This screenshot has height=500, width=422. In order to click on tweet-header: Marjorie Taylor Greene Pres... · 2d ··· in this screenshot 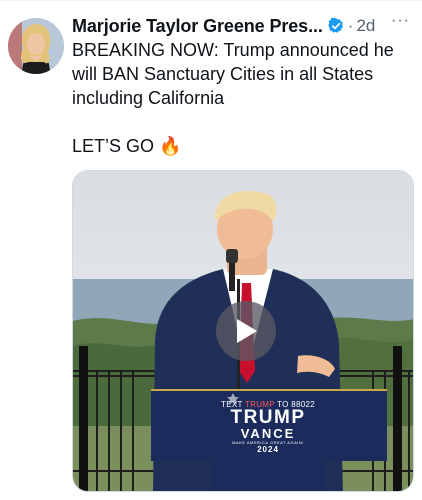, I will do `click(242, 25)`.